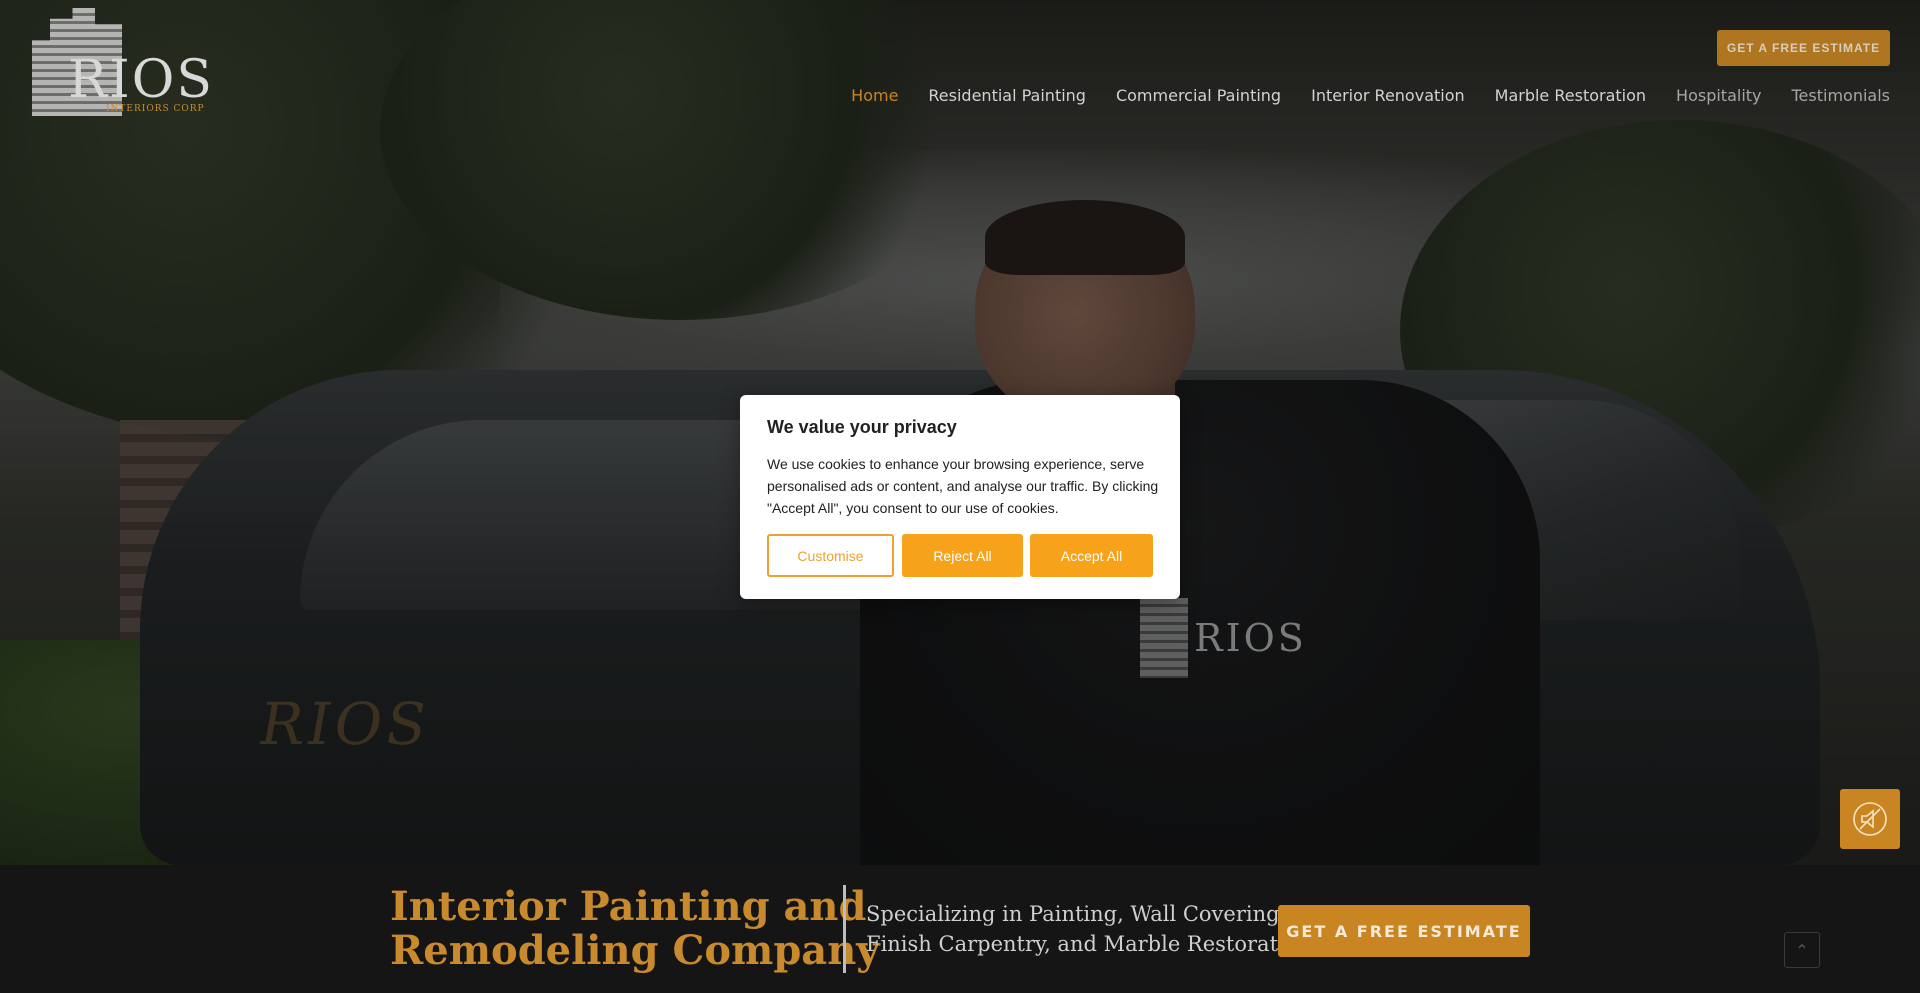  What do you see at coordinates (1007, 95) in the screenshot?
I see `nav-item-residential-painting: Residential Painting` at bounding box center [1007, 95].